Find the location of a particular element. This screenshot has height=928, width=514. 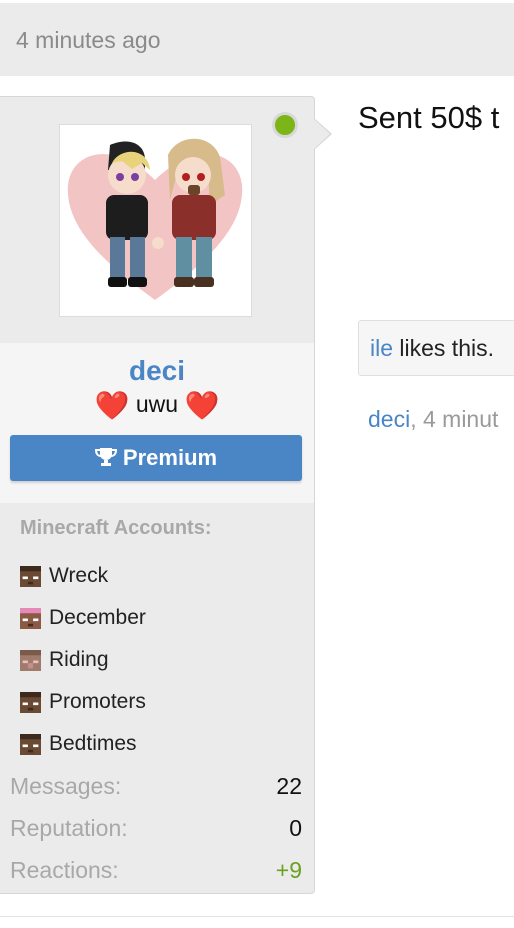

stat-value: 22 is located at coordinates (289, 785).